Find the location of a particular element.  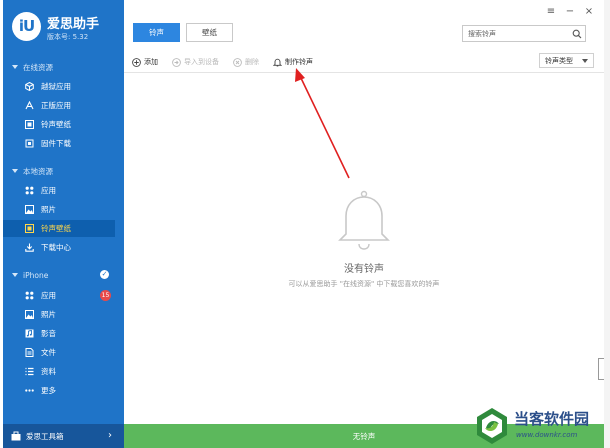

app-count-badge: 15 is located at coordinates (105, 295).